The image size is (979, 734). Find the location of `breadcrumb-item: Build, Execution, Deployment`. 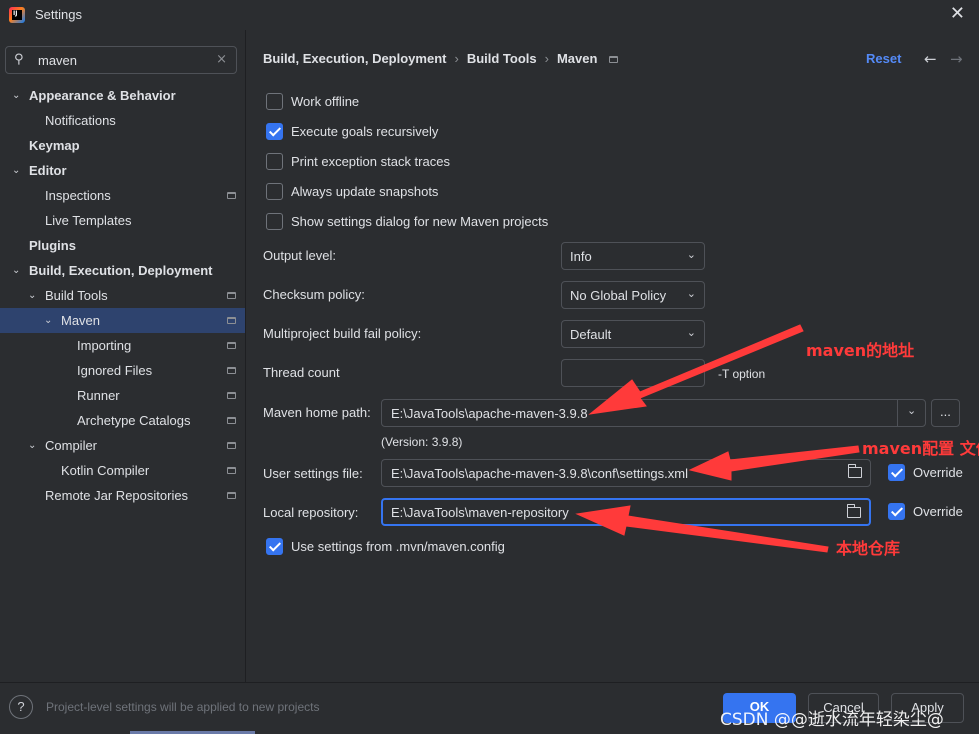

breadcrumb-item: Build, Execution, Deployment is located at coordinates (354, 58).